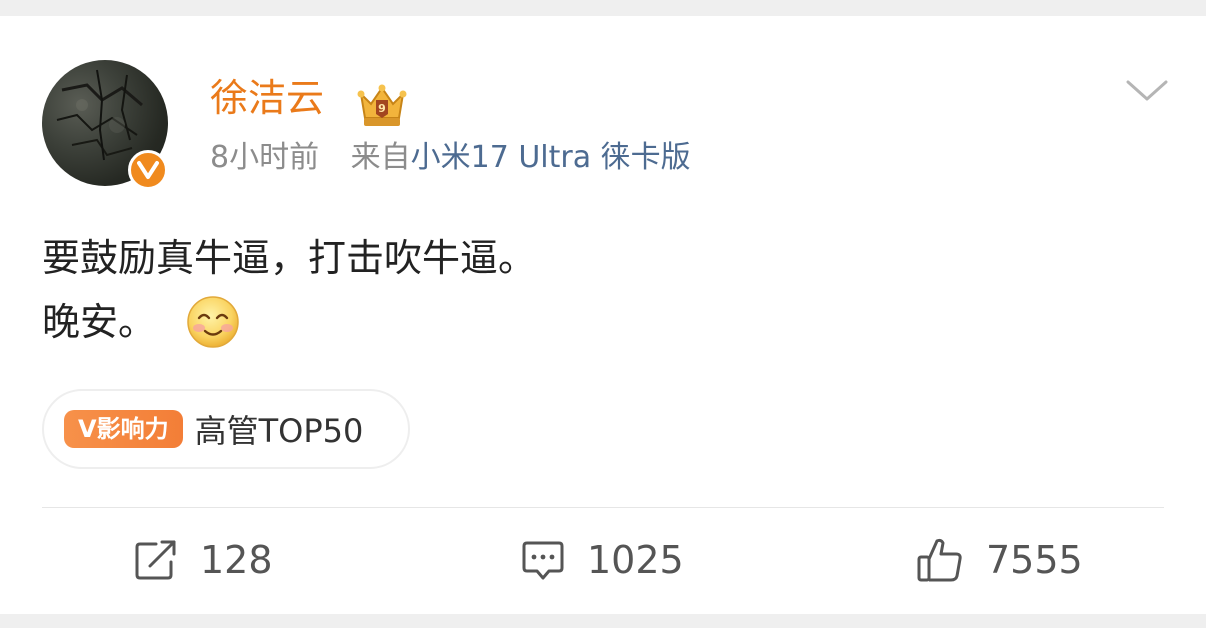 This screenshot has height=628, width=1206. I want to click on influence-label: 高管TOP50, so click(279, 431).